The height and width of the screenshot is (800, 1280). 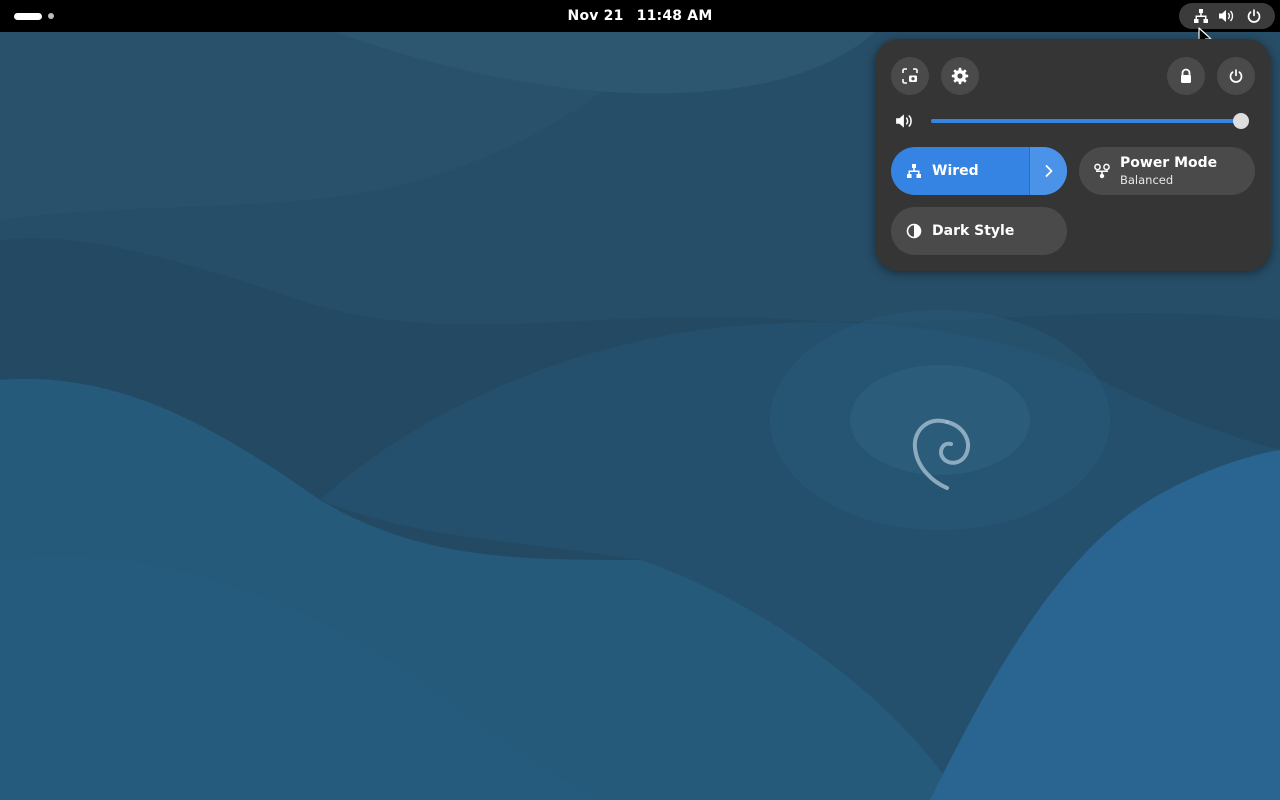 What do you see at coordinates (1147, 179) in the screenshot?
I see `power-mode-value: Balanced` at bounding box center [1147, 179].